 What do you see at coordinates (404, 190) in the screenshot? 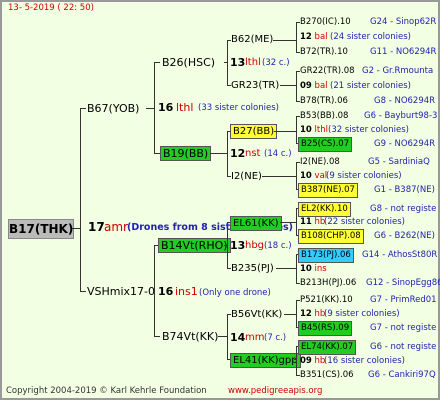
I see `gen4-label: G1 - B387(NE)` at bounding box center [404, 190].